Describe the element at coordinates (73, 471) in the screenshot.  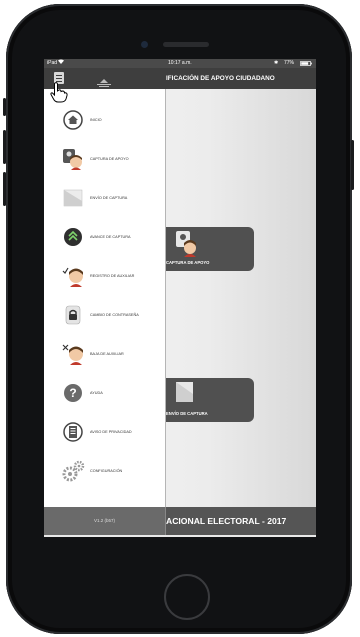
I see `gears-icon` at that location.